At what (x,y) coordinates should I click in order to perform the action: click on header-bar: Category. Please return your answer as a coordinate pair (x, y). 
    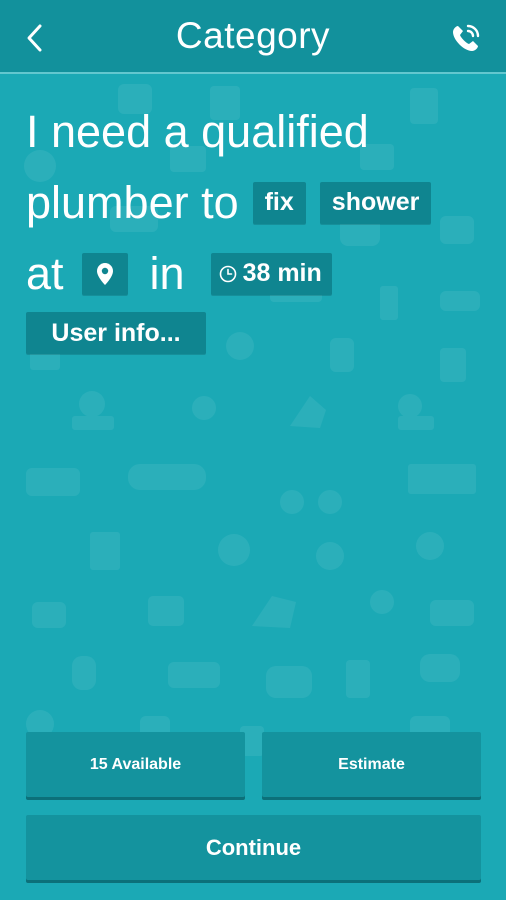
    Looking at the image, I should click on (253, 37).